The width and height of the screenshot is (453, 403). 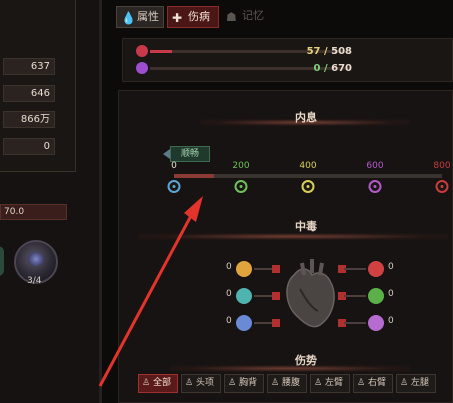 I want to click on heart-organ-icon, so click(x=310, y=293).